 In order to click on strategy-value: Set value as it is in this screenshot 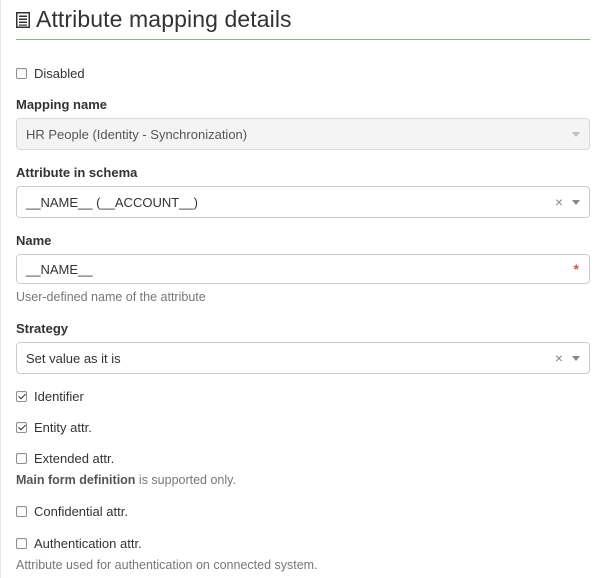, I will do `click(73, 358)`.